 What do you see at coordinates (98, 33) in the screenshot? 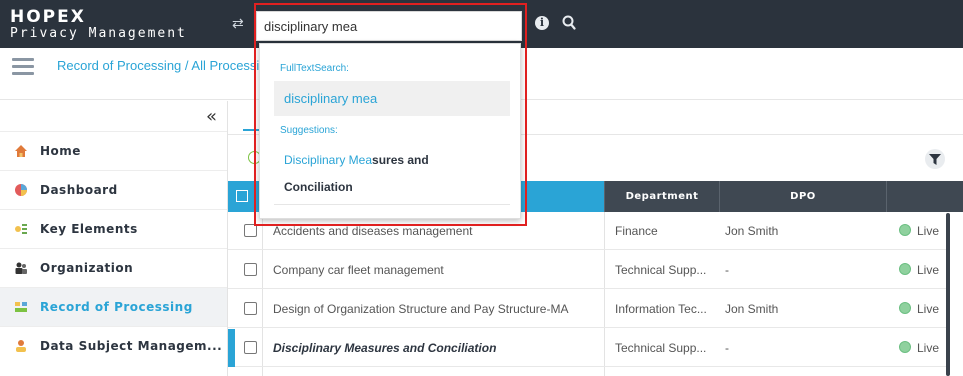
I see `logo-product-name: Privacy Management` at bounding box center [98, 33].